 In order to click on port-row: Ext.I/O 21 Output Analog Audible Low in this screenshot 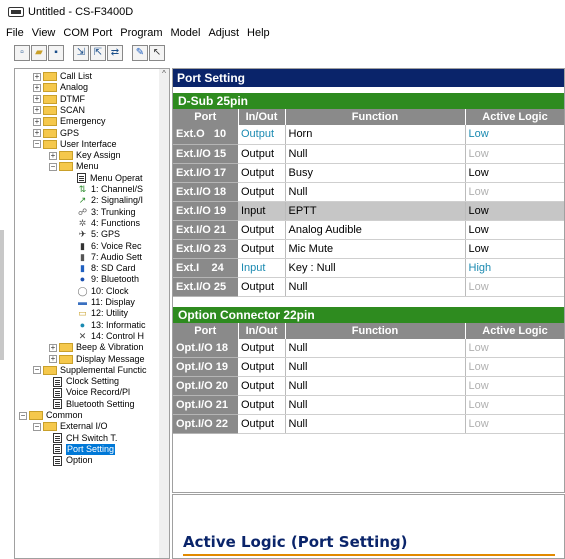, I will do `click(368, 230)`.